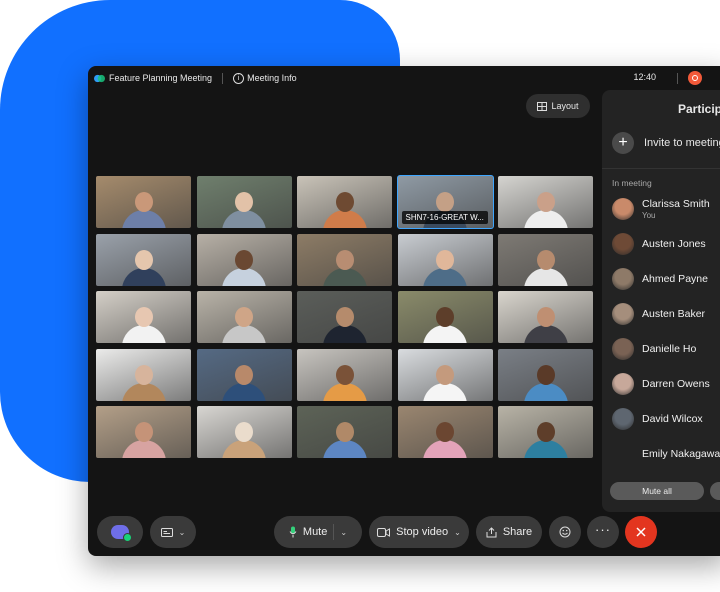 Image resolution: width=720 pixels, height=592 pixels. I want to click on panel-title: Participants, so click(699, 109).